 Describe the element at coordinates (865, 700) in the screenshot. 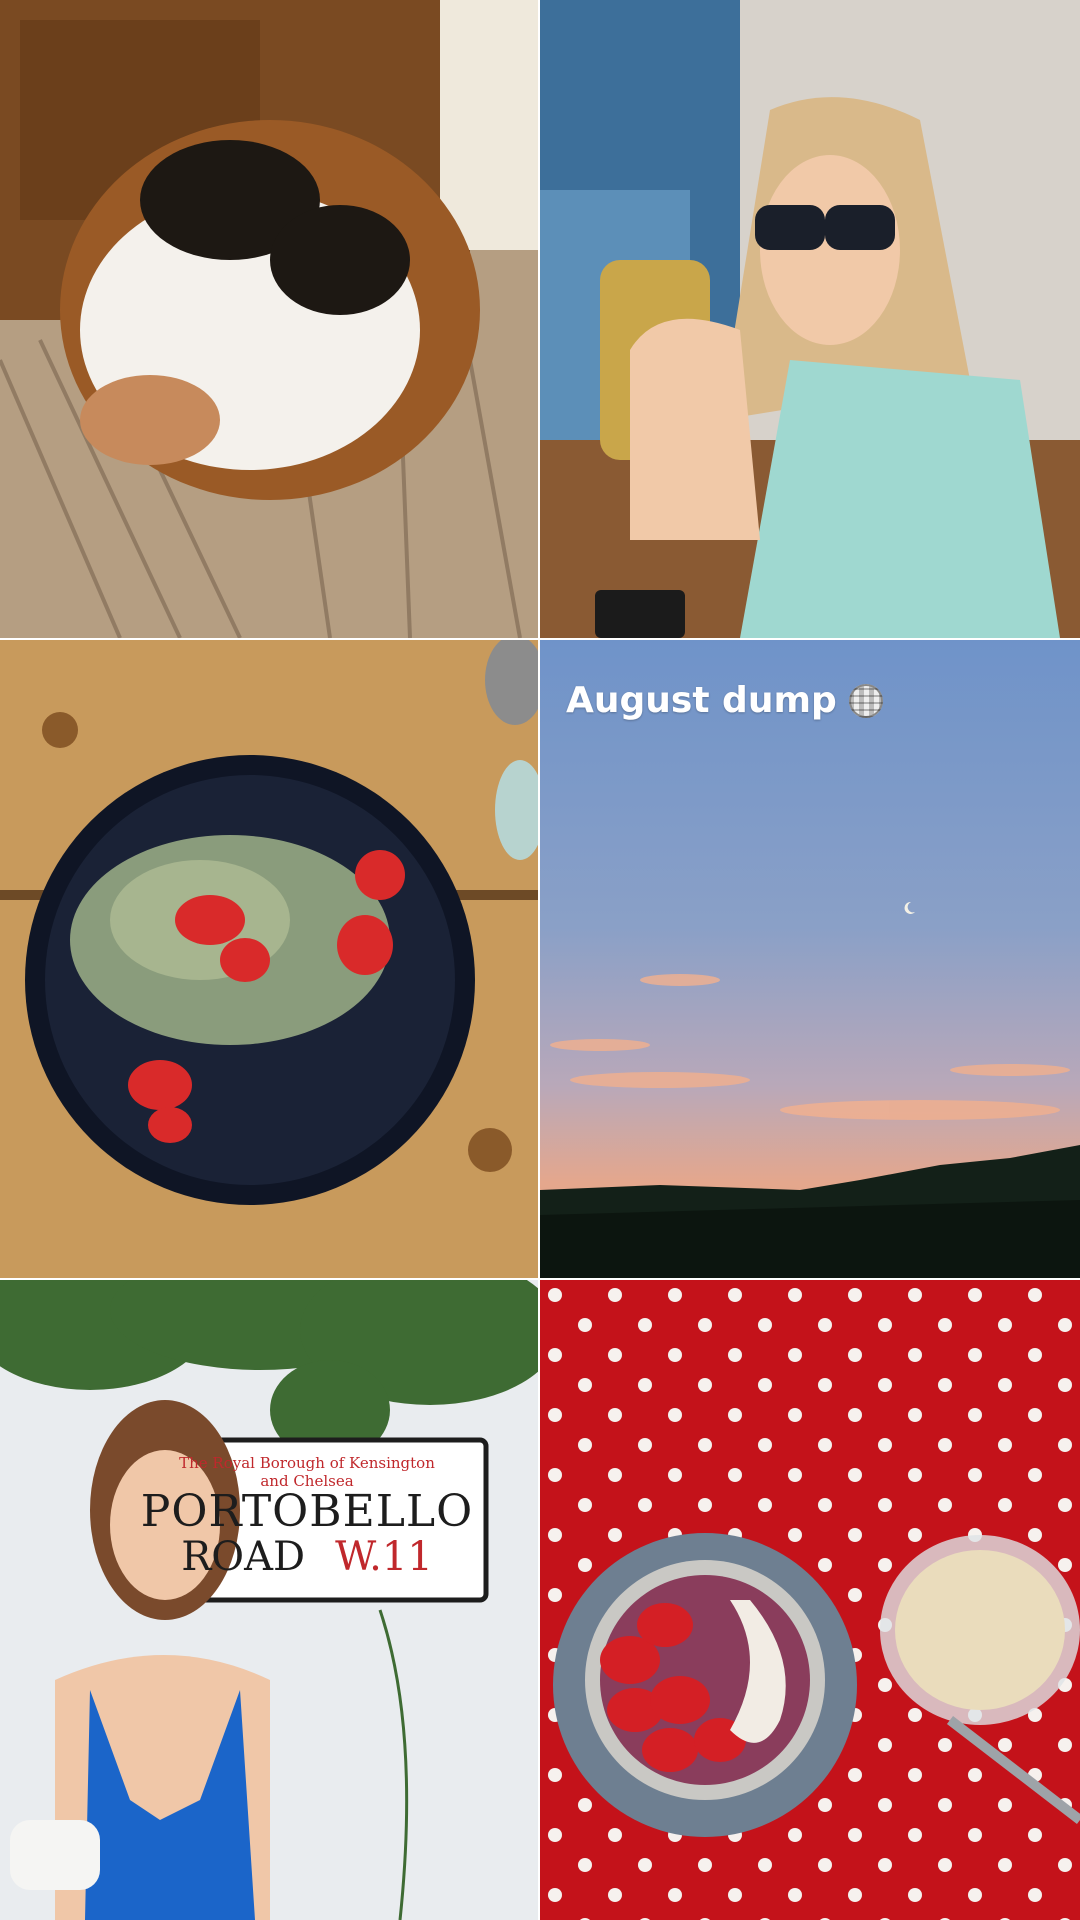

I see `mirror-ball-icon` at that location.